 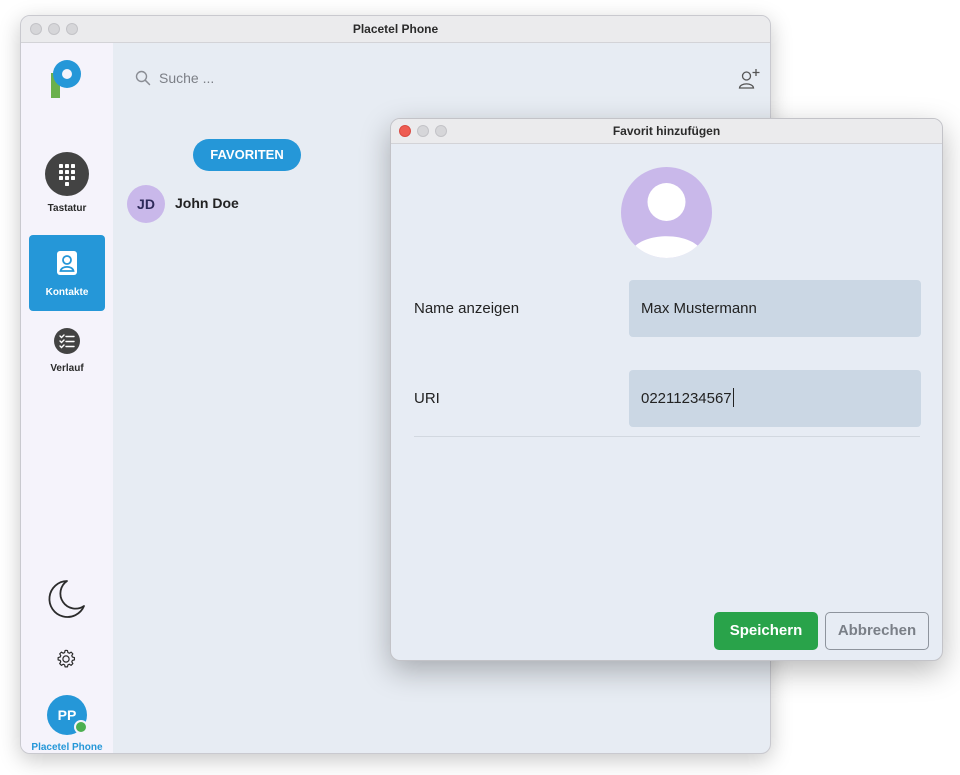 I want to click on history-icon, so click(x=67, y=341).